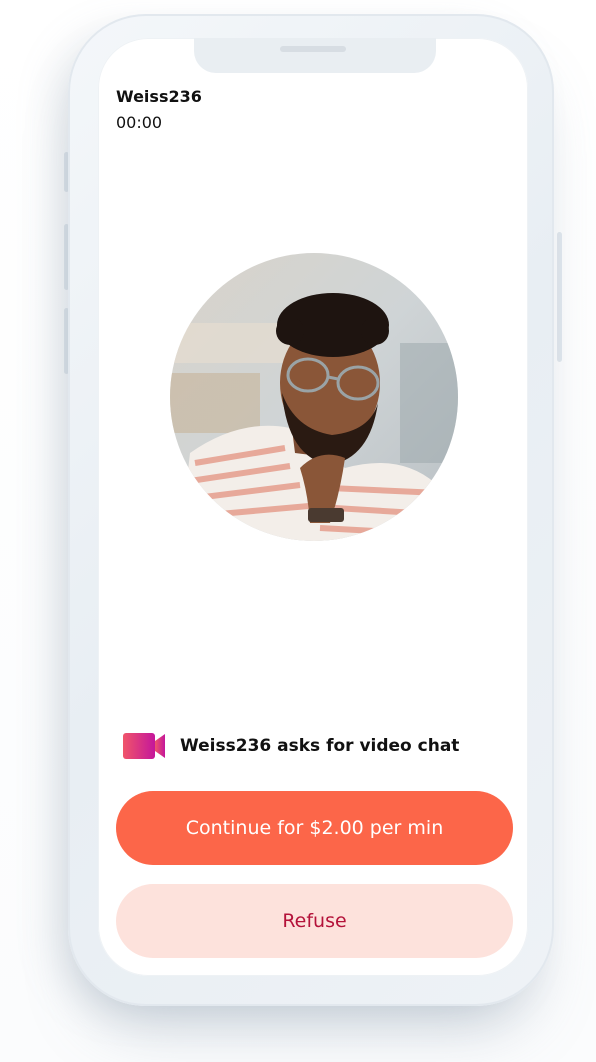  Describe the element at coordinates (559, 297) in the screenshot. I see `power-button` at that location.